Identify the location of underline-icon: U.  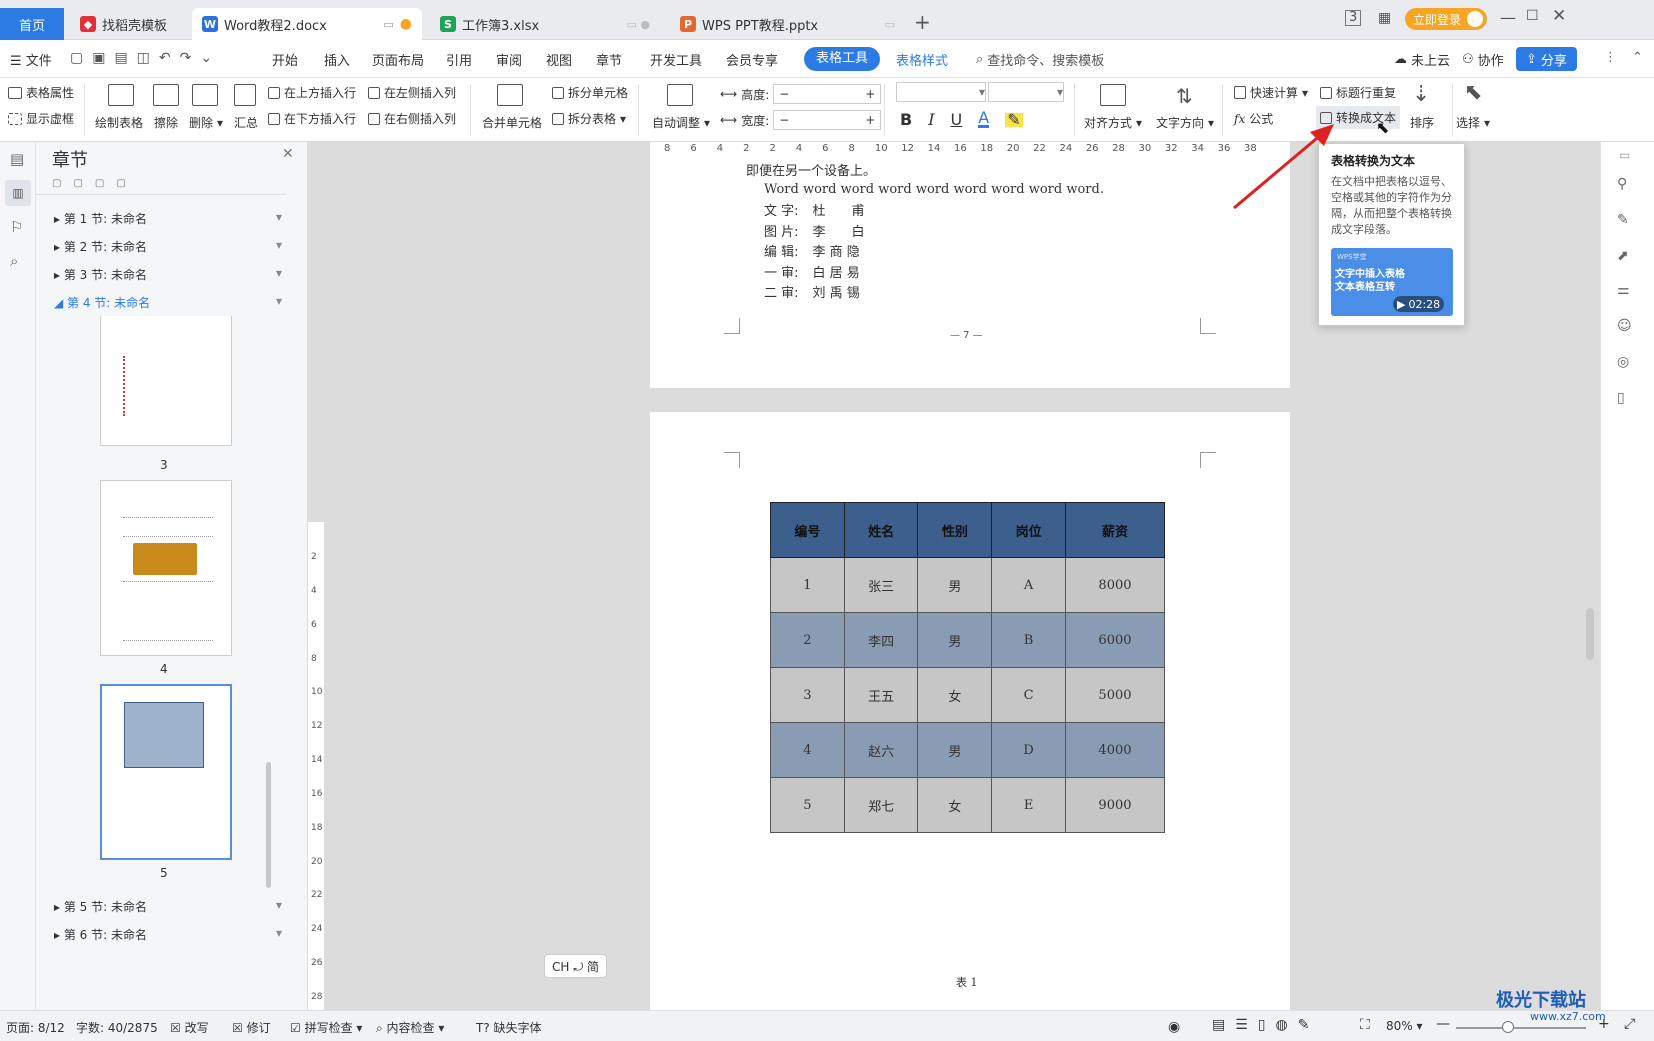
(957, 119).